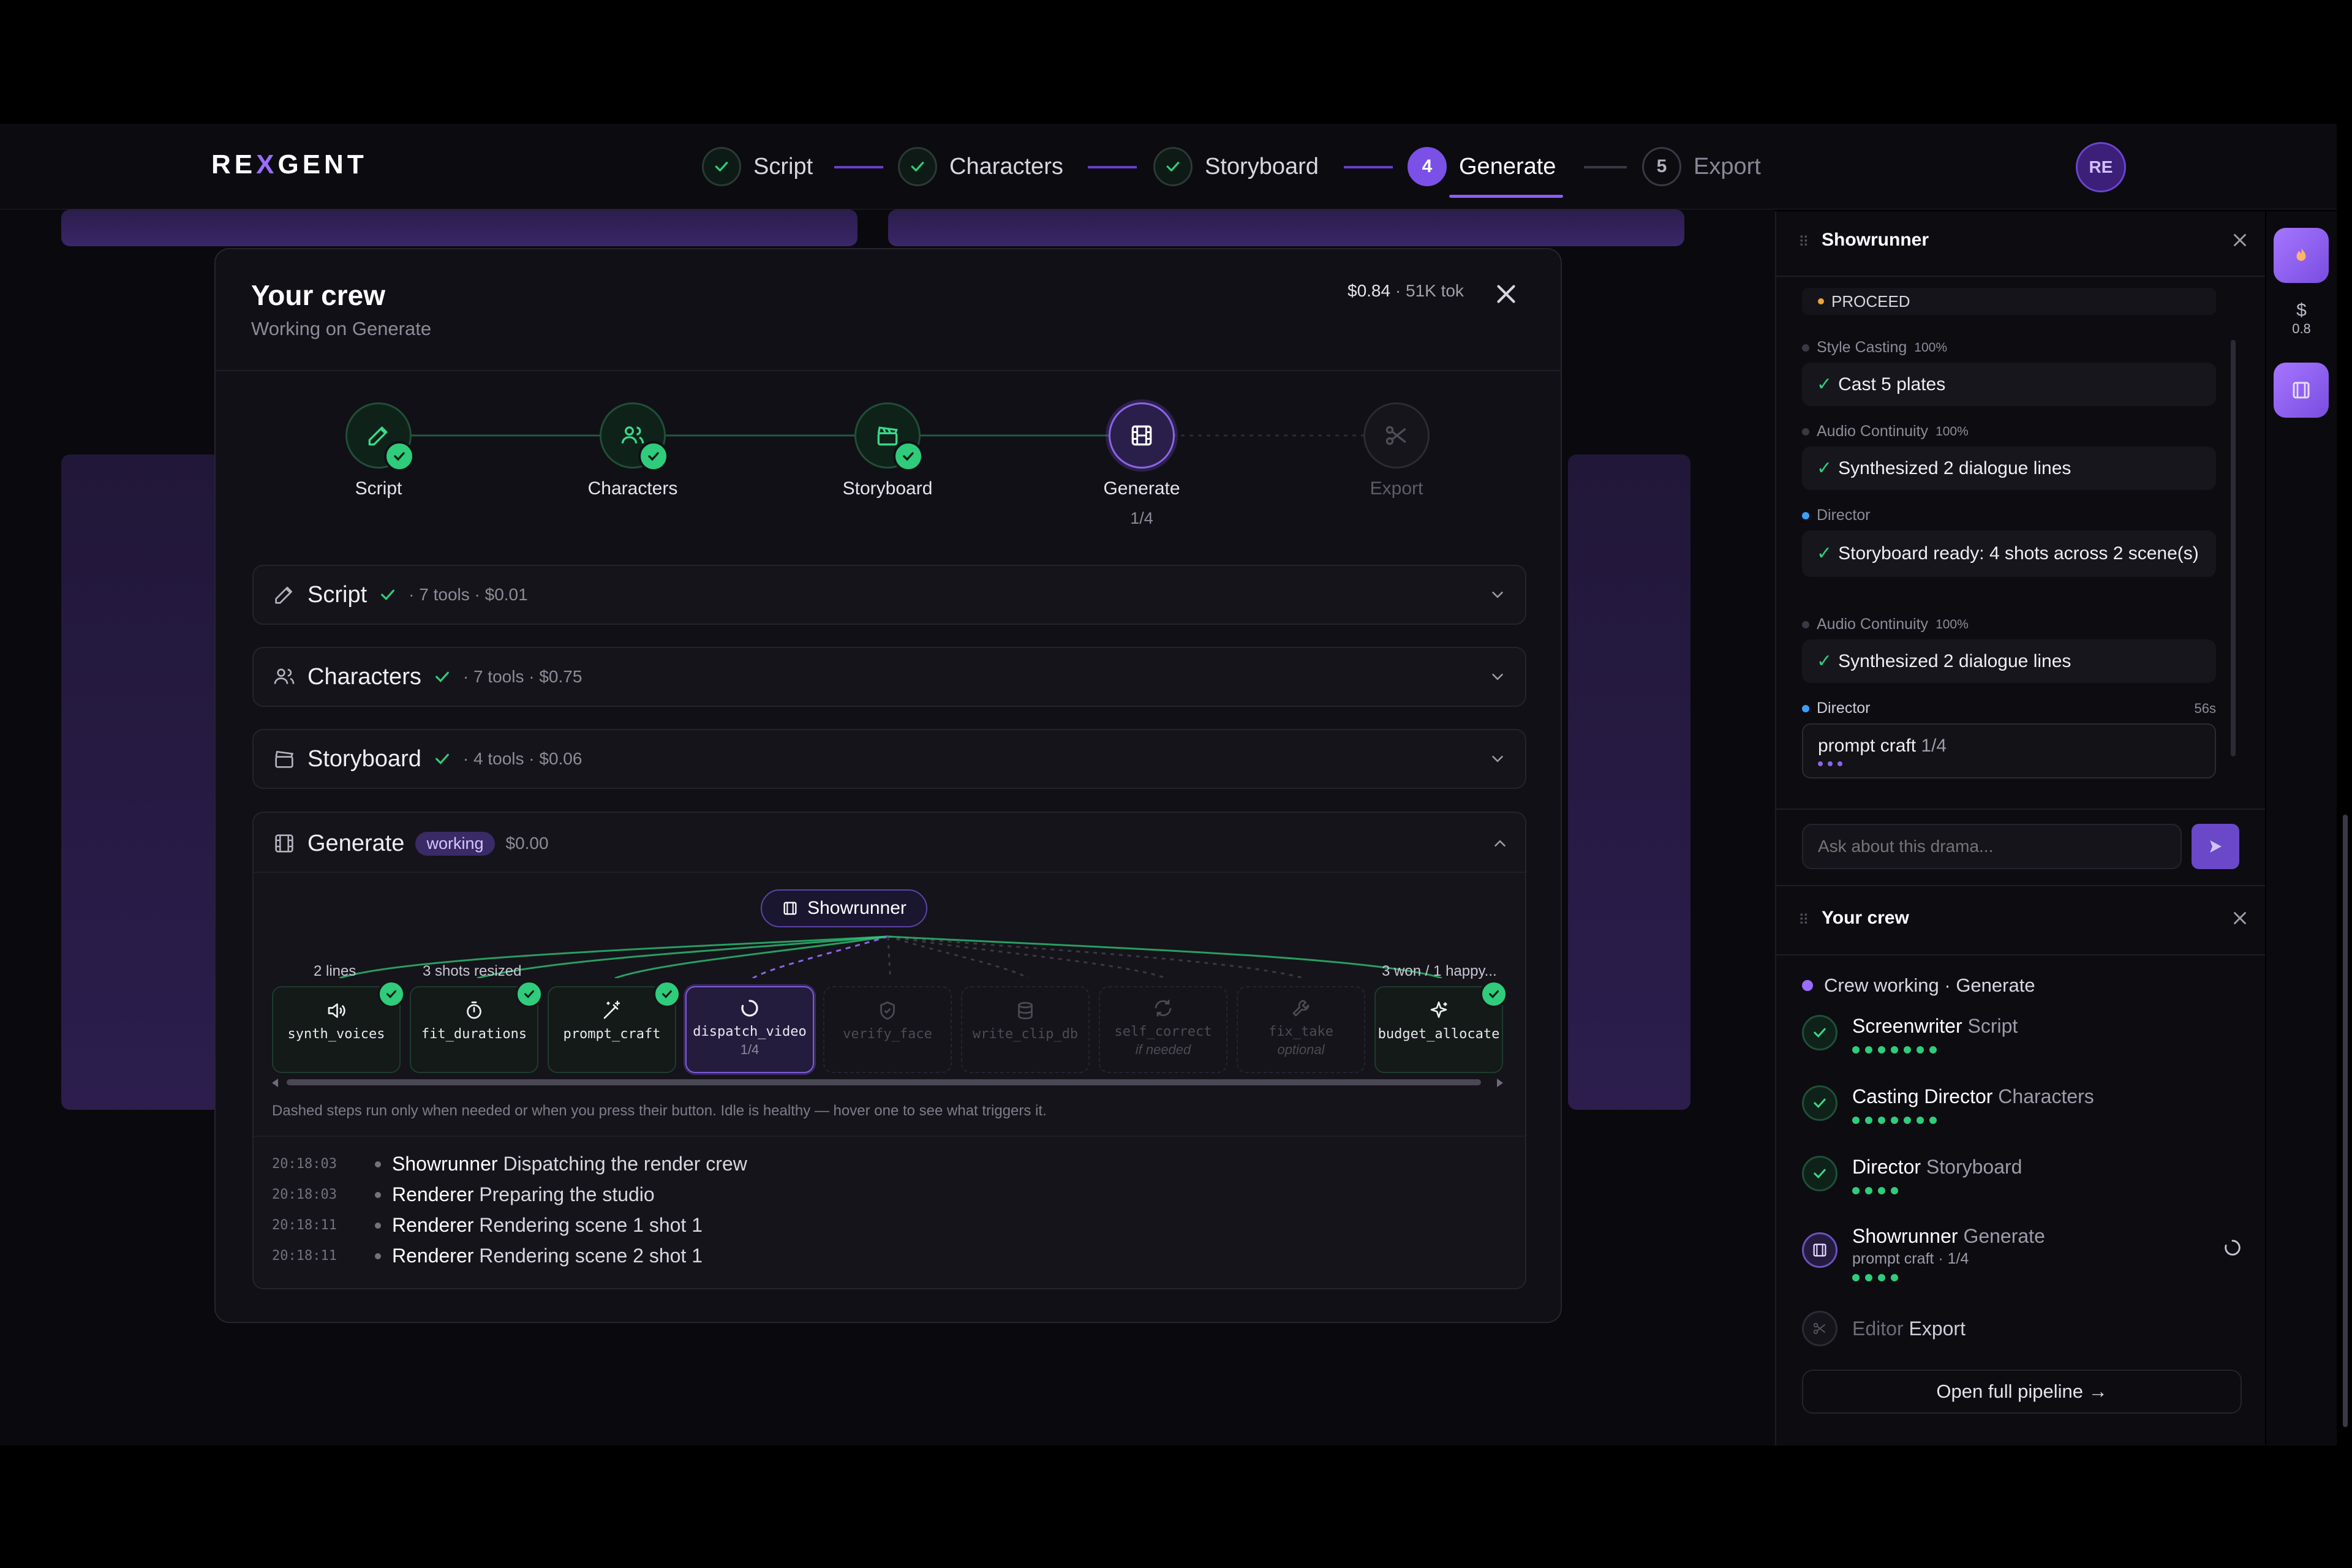  I want to click on window-scrollbar, so click(2346, 785).